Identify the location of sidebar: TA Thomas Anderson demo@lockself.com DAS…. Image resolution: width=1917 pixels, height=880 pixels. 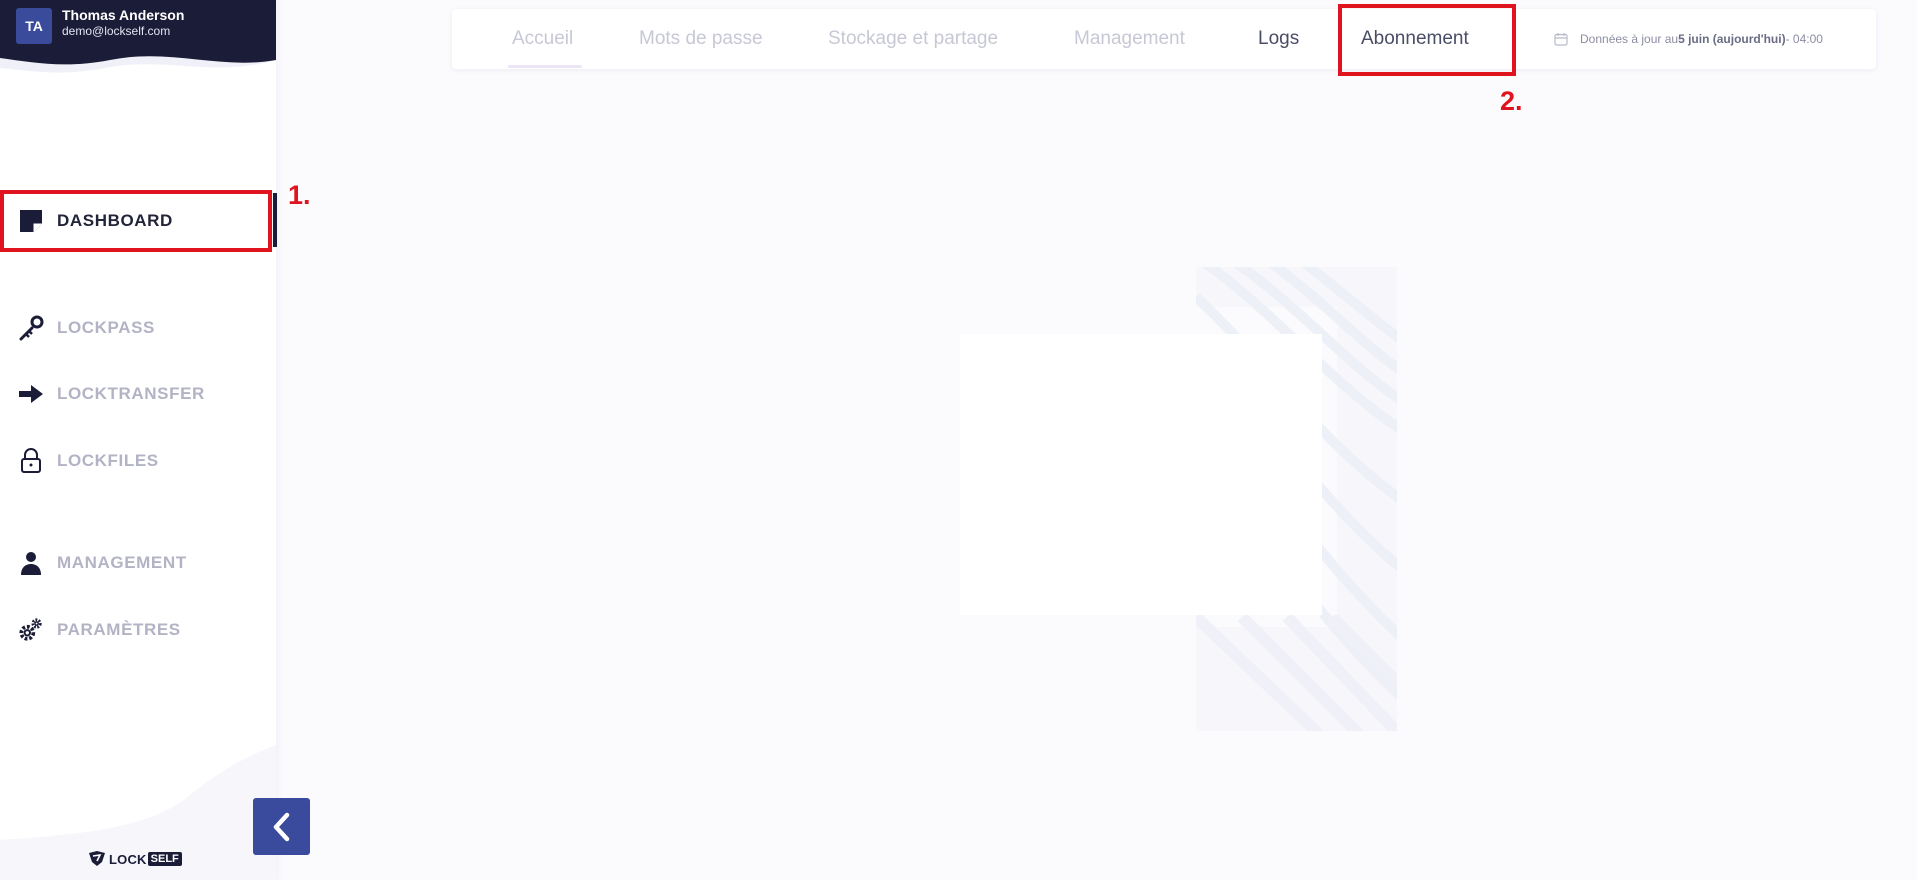
(138, 440).